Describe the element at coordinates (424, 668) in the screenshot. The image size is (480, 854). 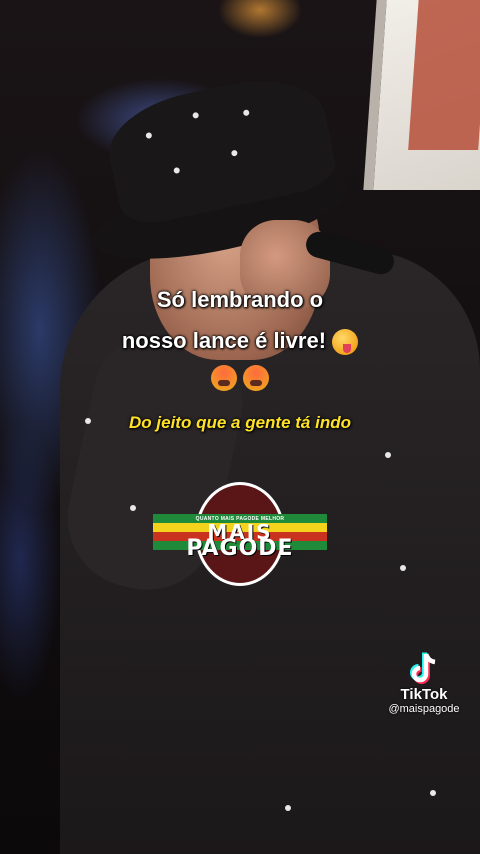
I see `tiktok-note-icon` at that location.